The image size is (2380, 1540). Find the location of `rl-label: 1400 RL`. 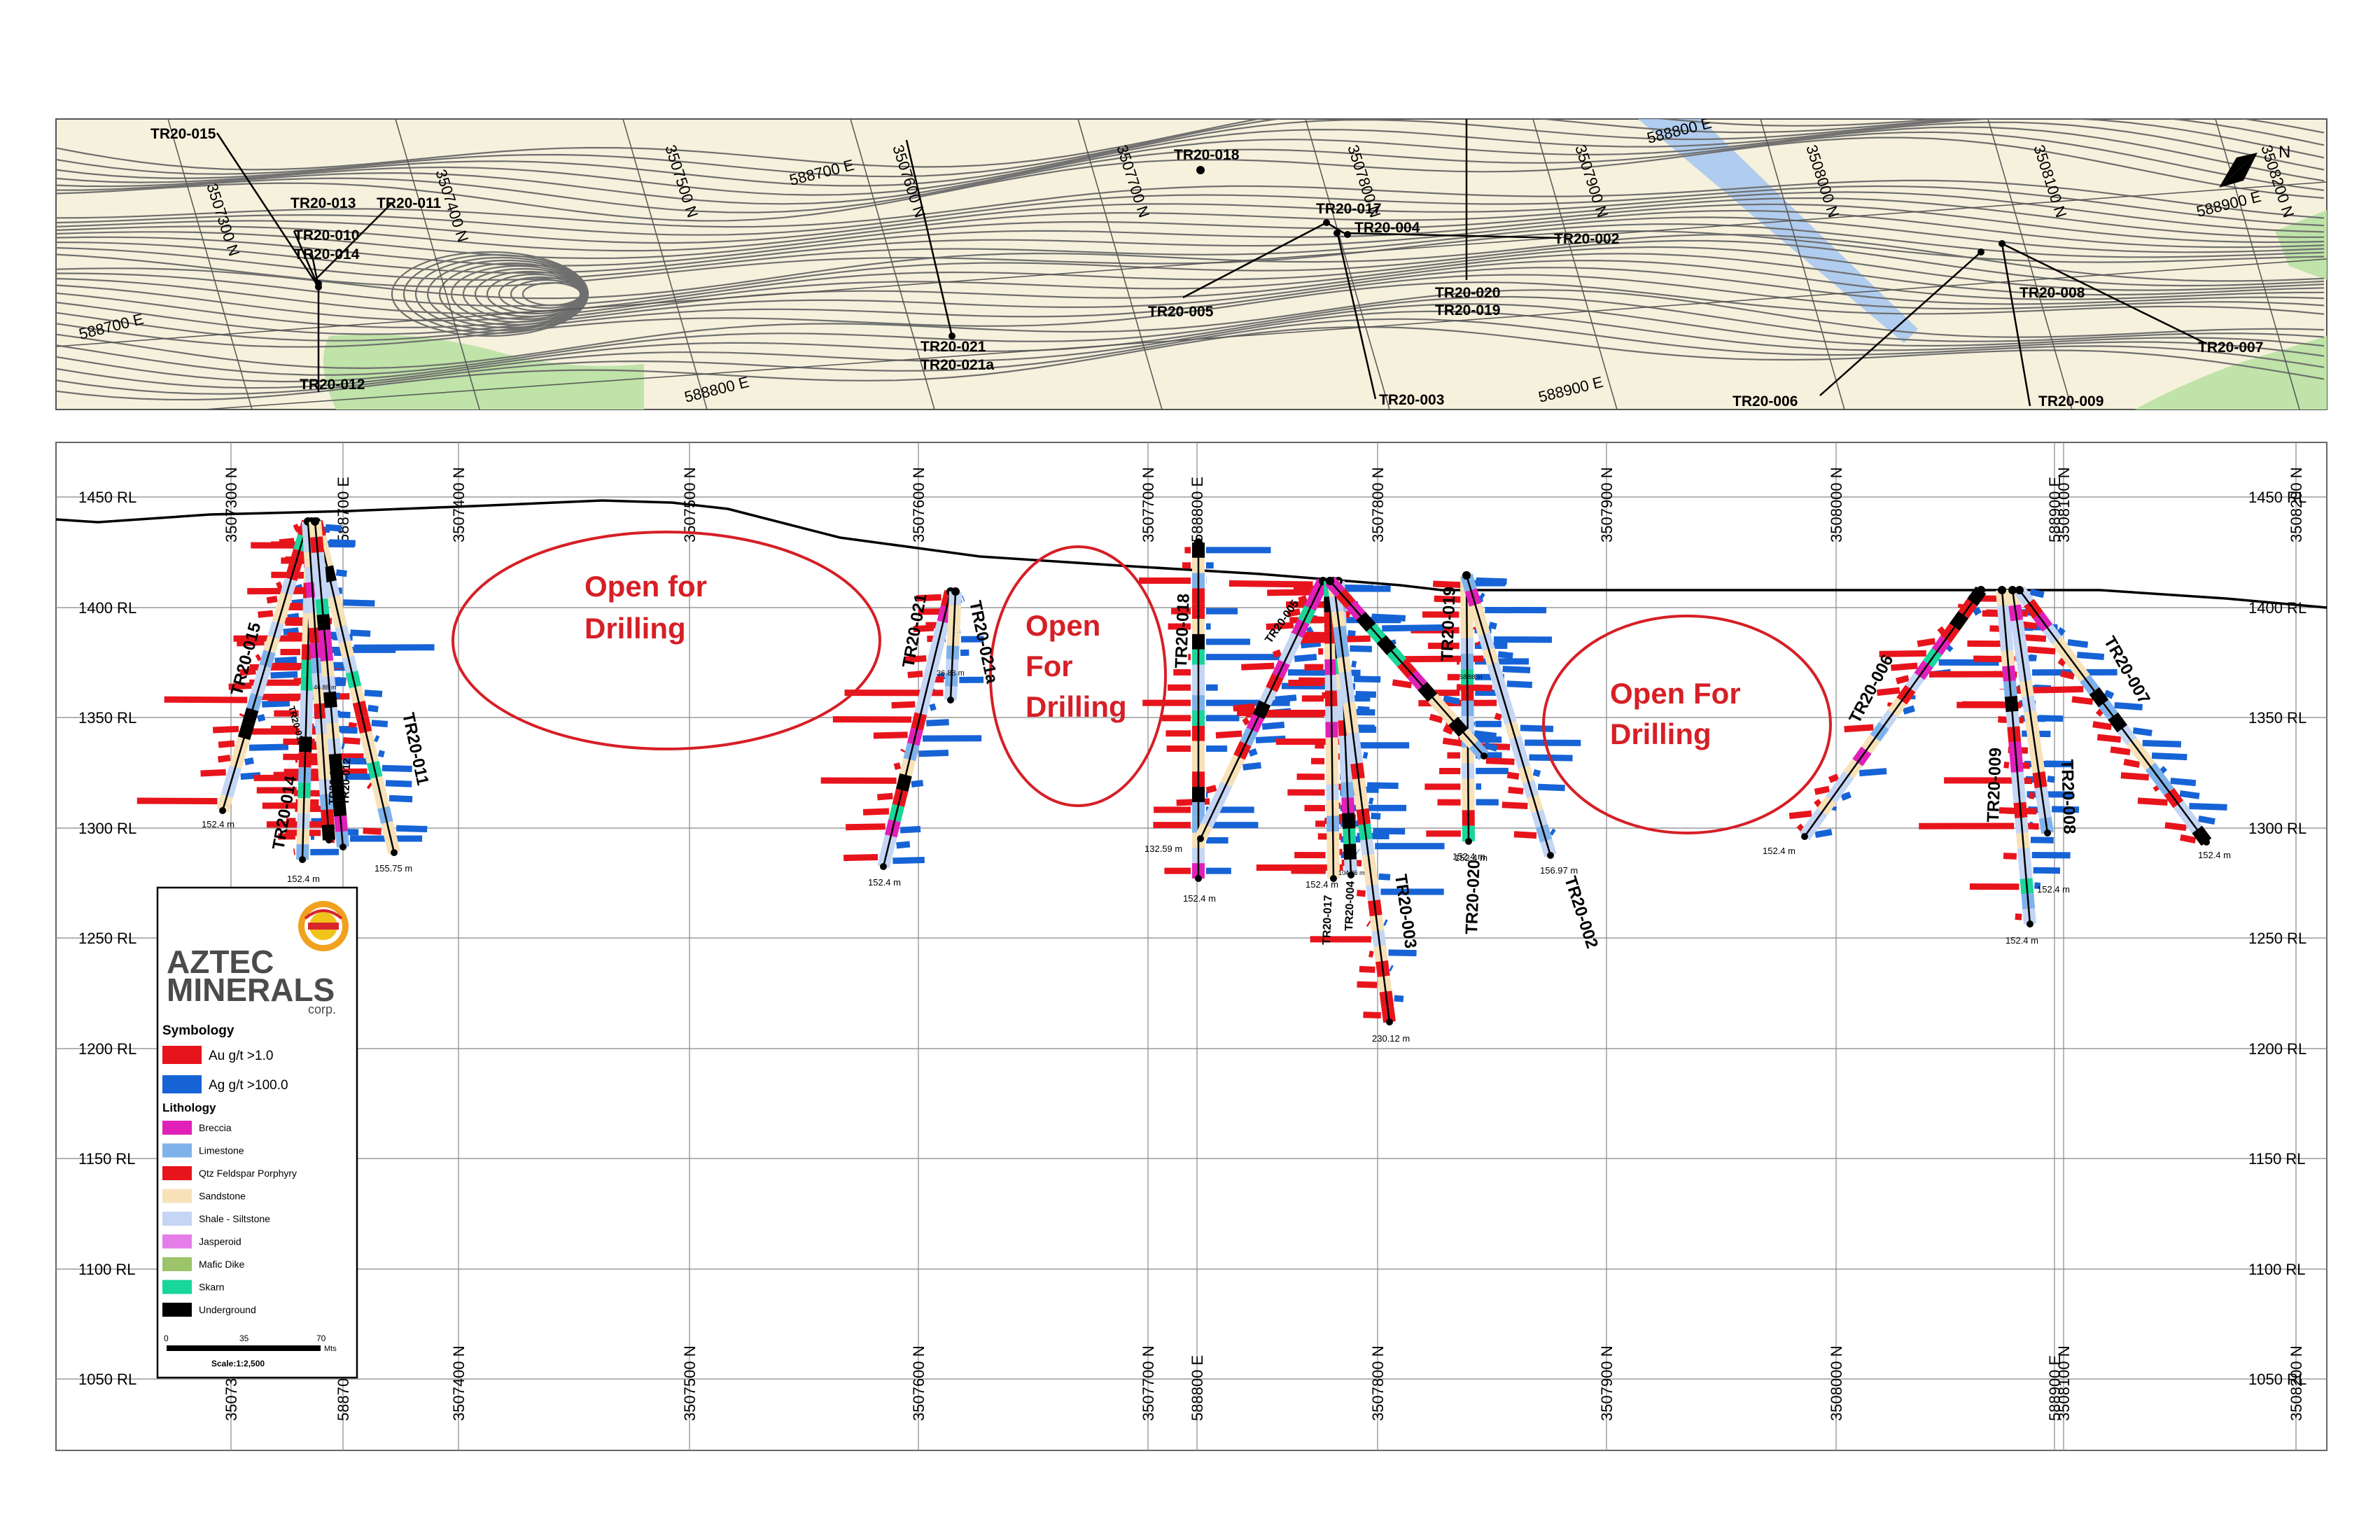

rl-label: 1400 RL is located at coordinates (107, 608).